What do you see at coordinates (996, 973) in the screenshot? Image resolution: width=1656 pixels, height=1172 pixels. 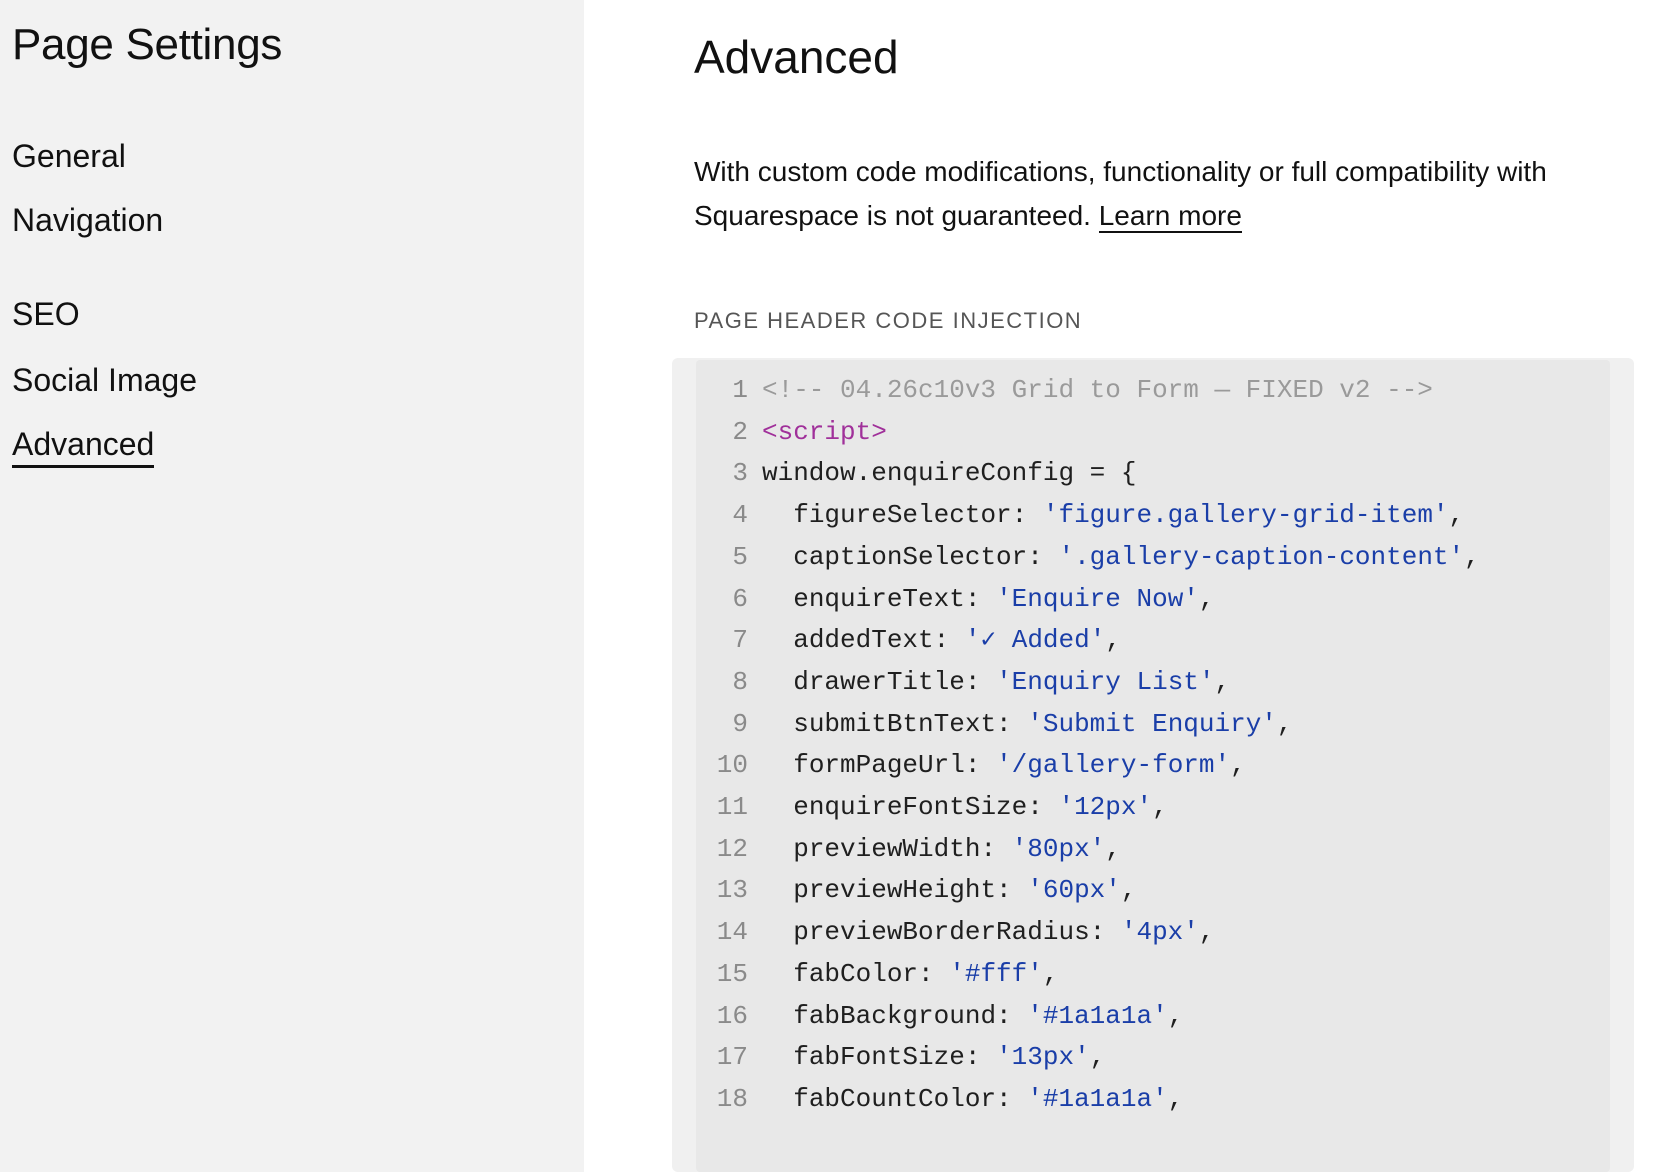 I see `code-token-str: '#fff'` at bounding box center [996, 973].